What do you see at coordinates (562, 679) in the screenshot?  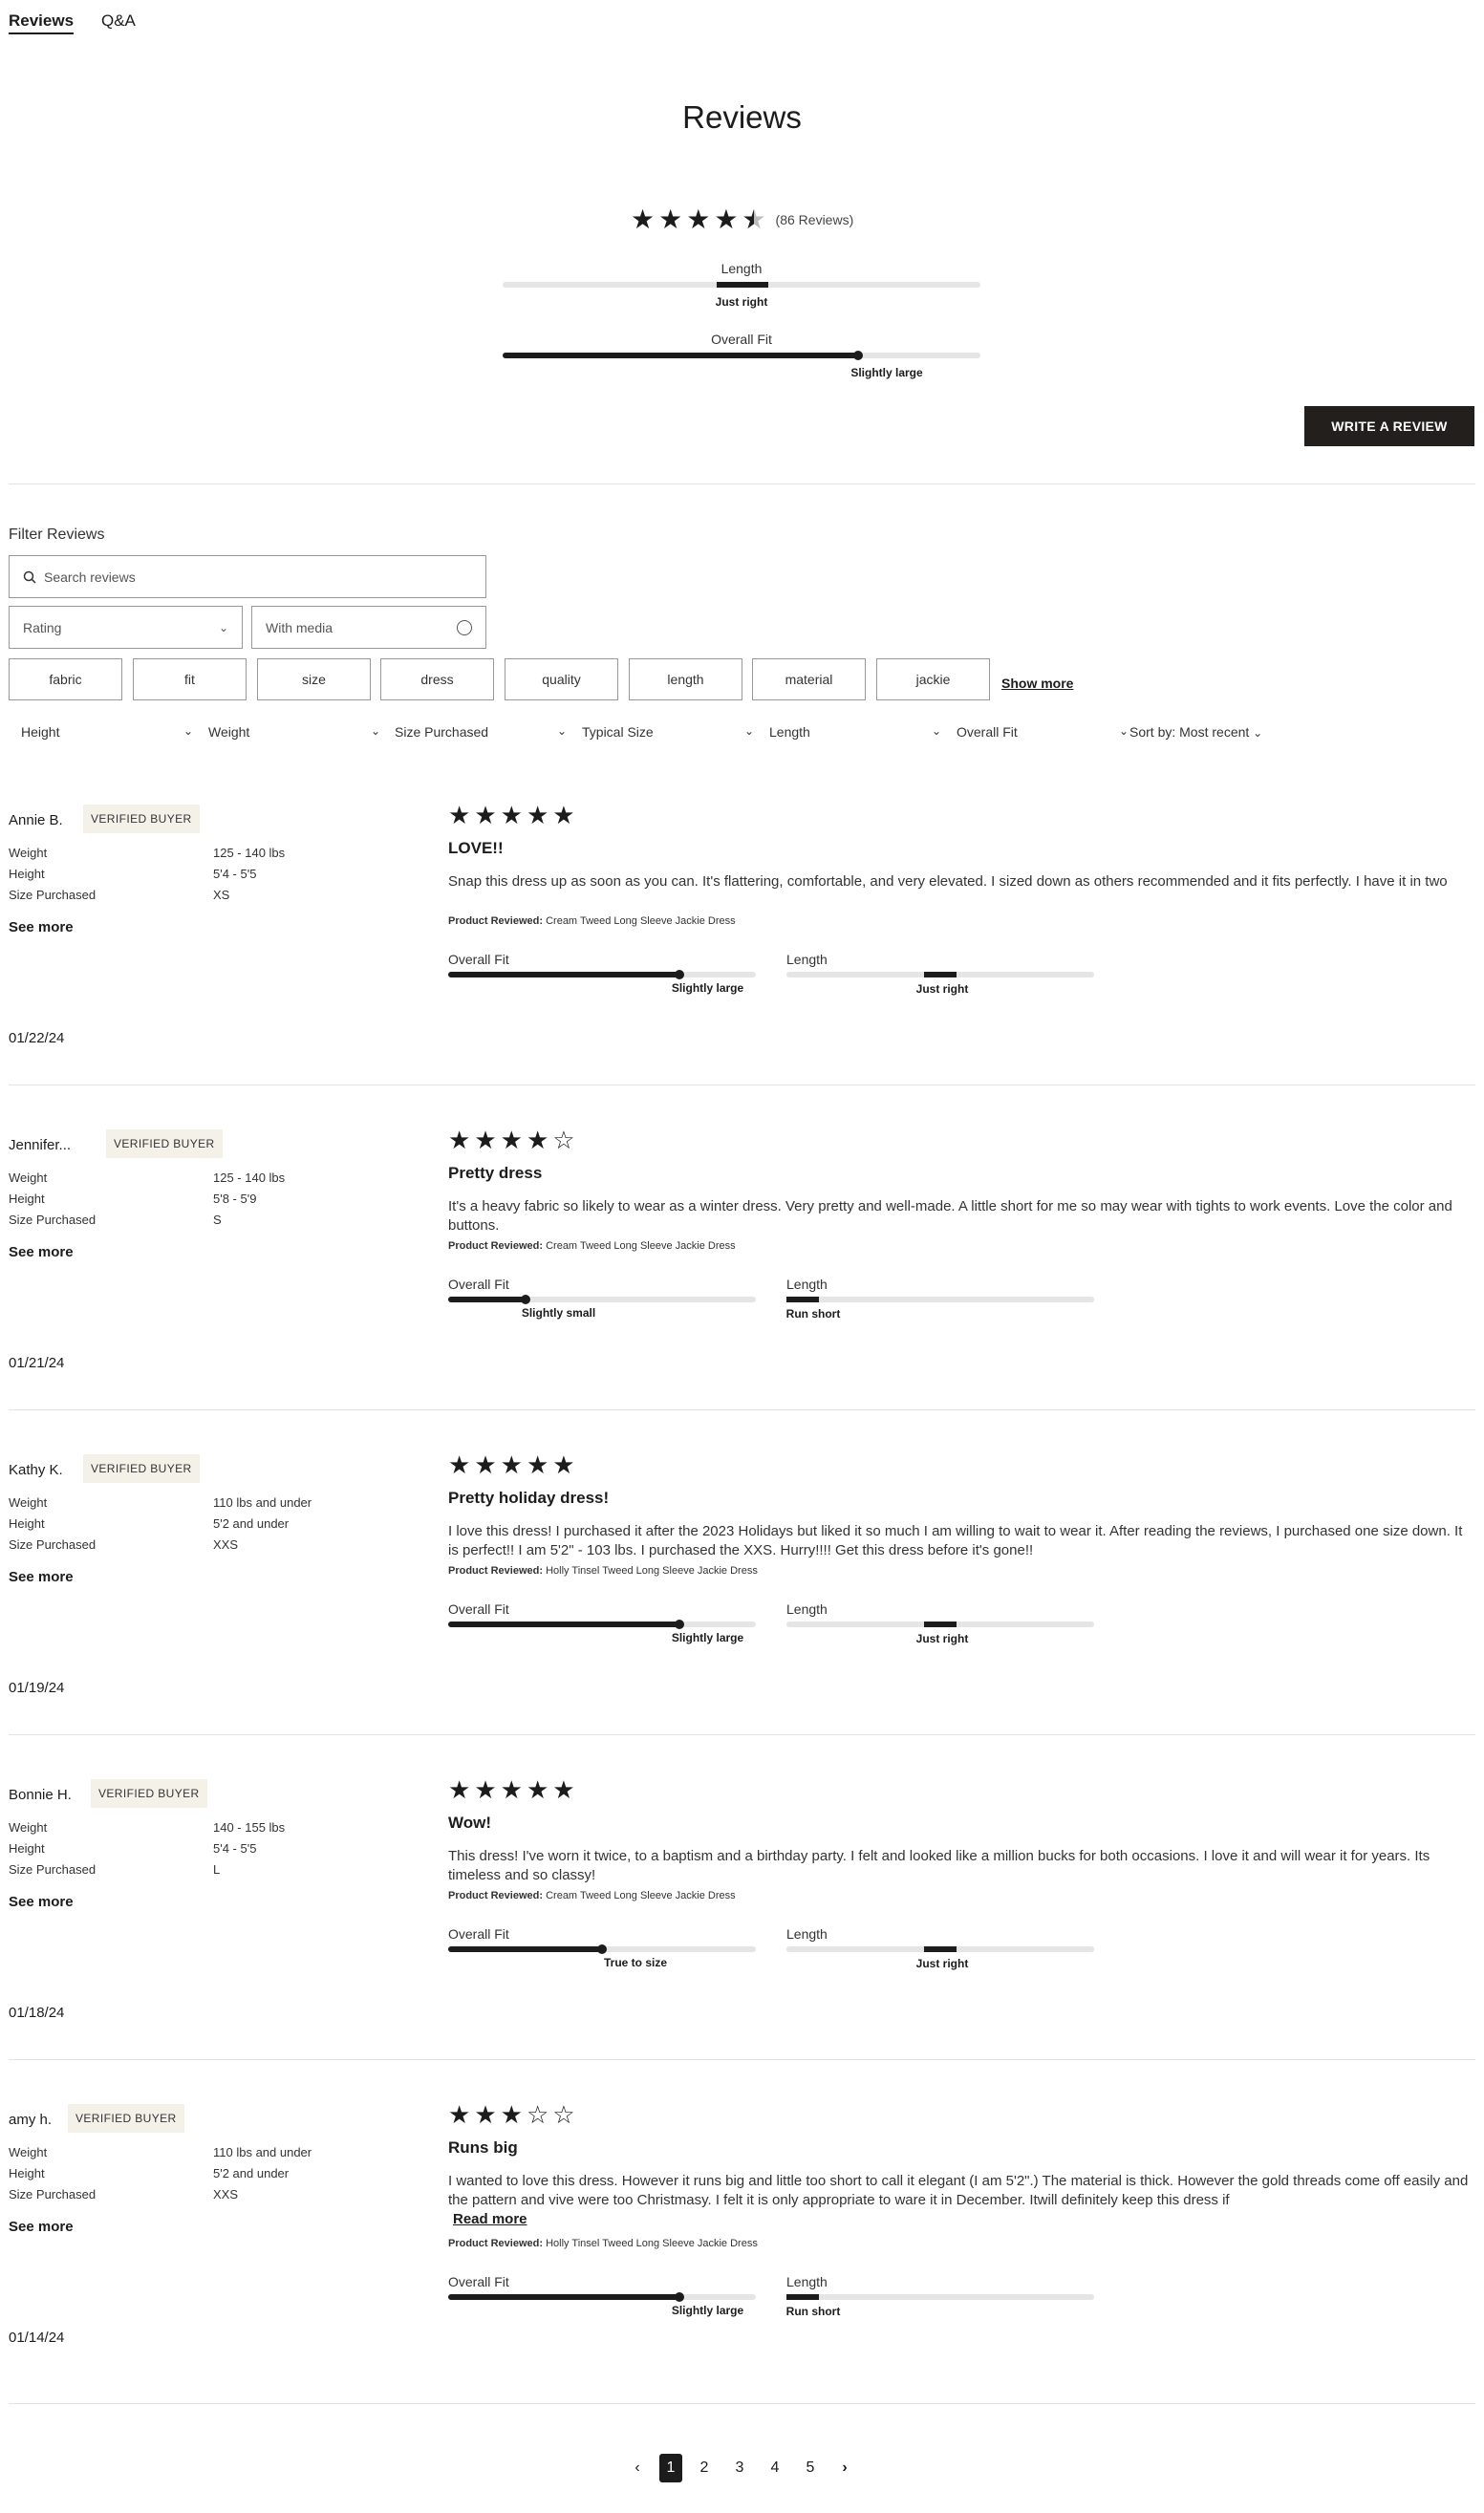 I see `filter-chip: quality` at bounding box center [562, 679].